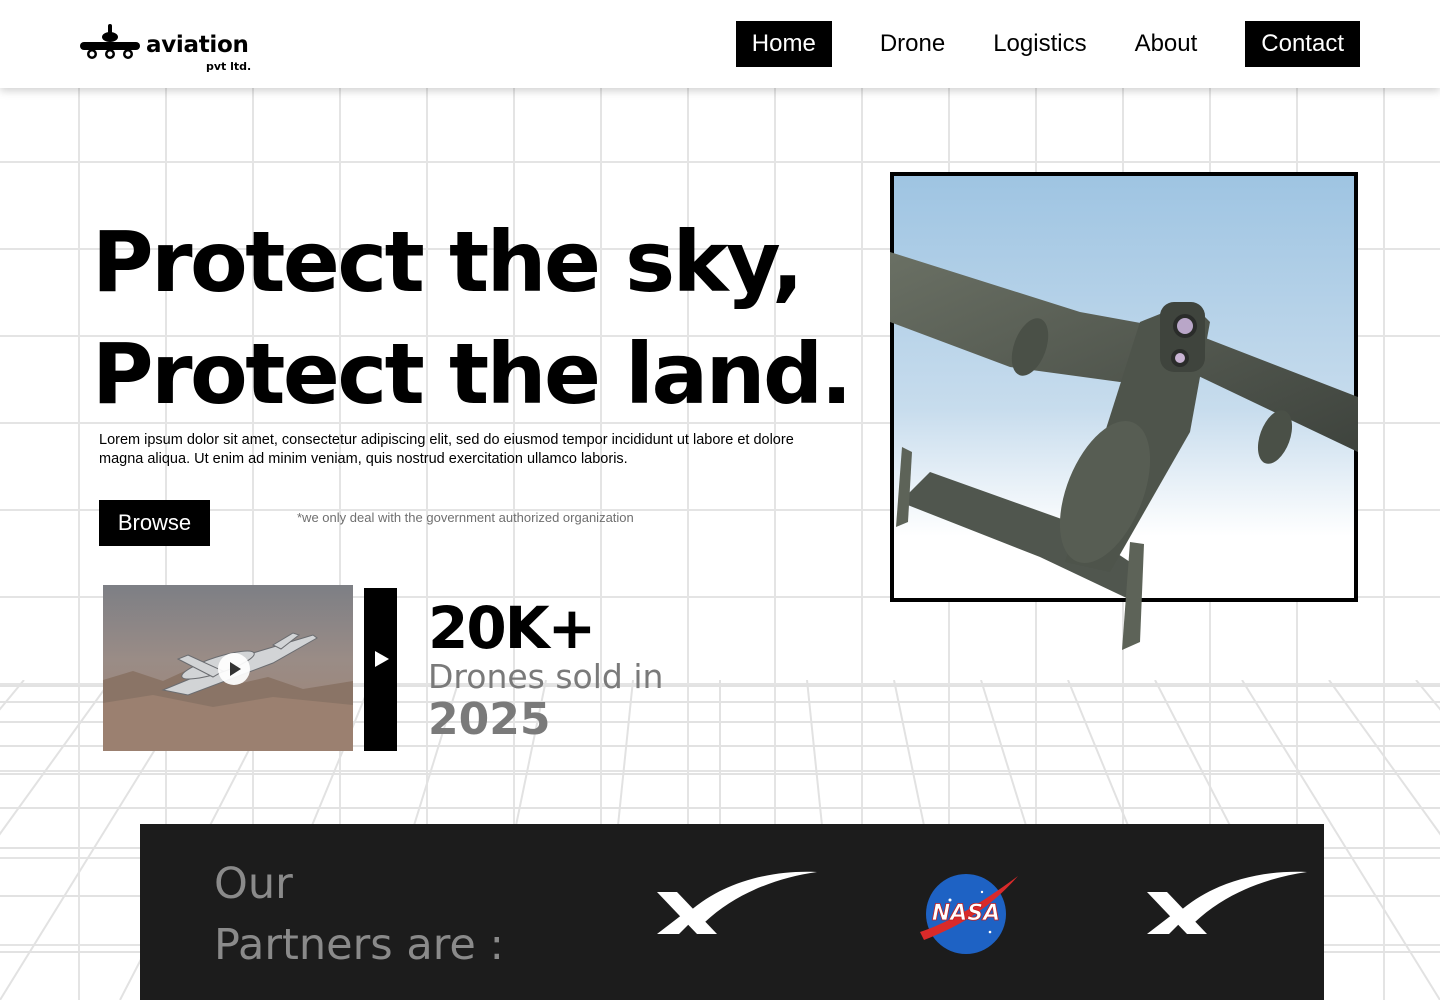 The height and width of the screenshot is (1000, 1440). Describe the element at coordinates (382, 659) in the screenshot. I see `play-arrow-icon` at that location.